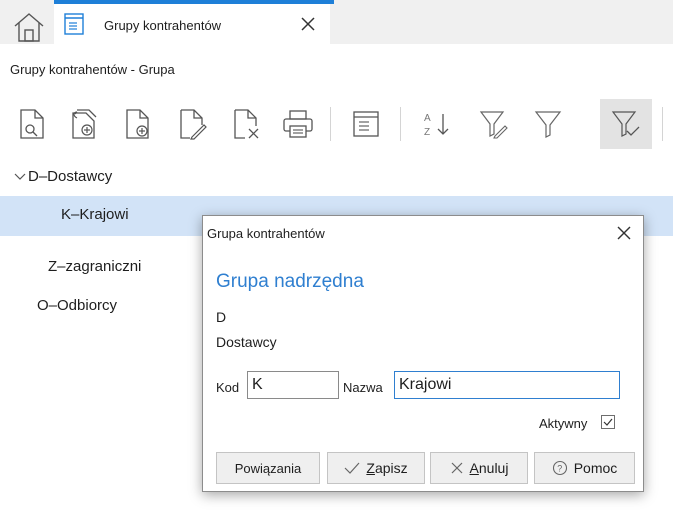 Image resolution: width=673 pixels, height=518 pixels. I want to click on tree-item-label: K–Krajowi, so click(95, 214).